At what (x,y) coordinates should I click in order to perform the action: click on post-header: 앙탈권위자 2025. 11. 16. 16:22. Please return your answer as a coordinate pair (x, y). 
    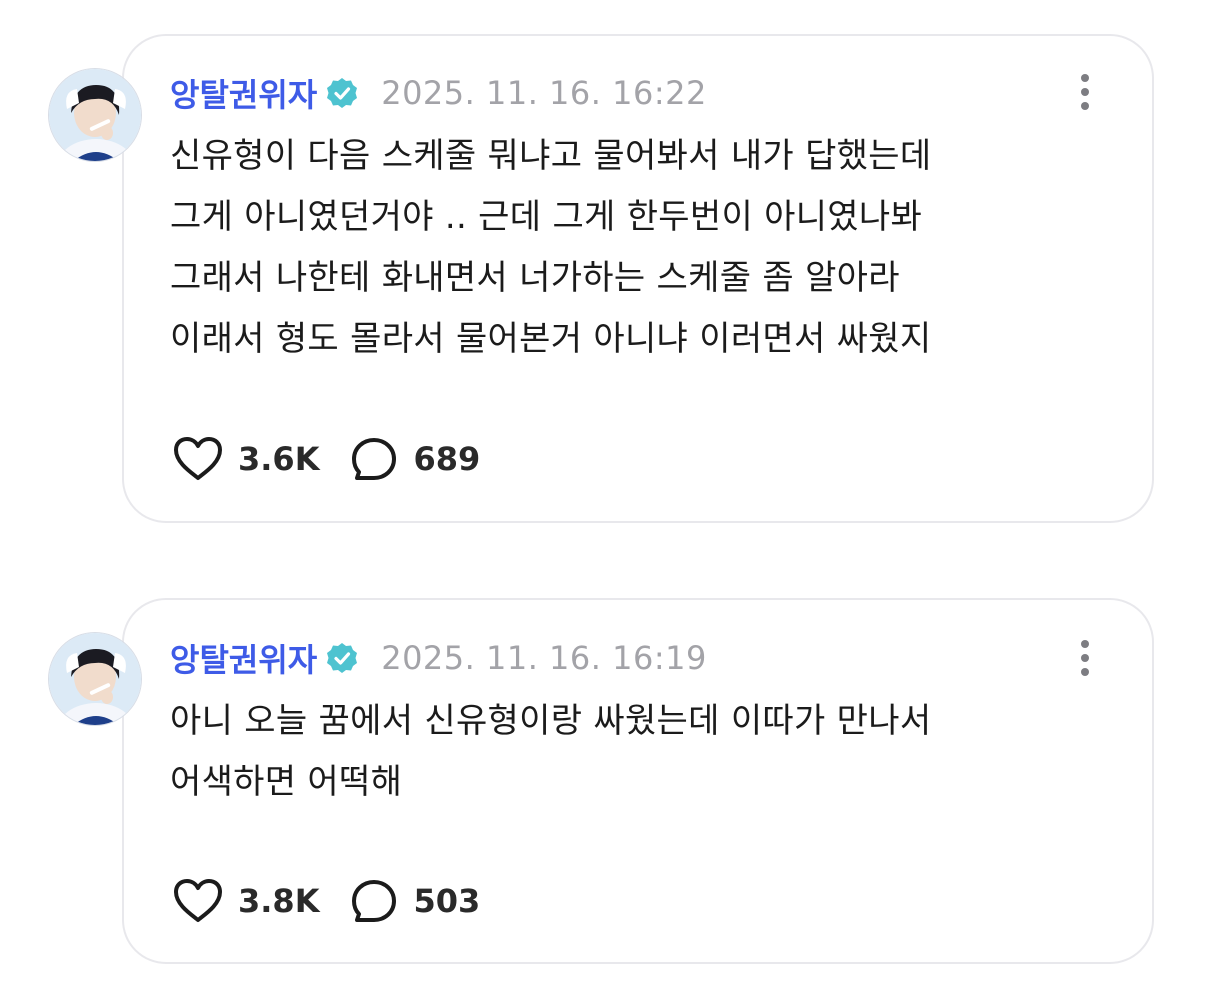
    Looking at the image, I should click on (438, 93).